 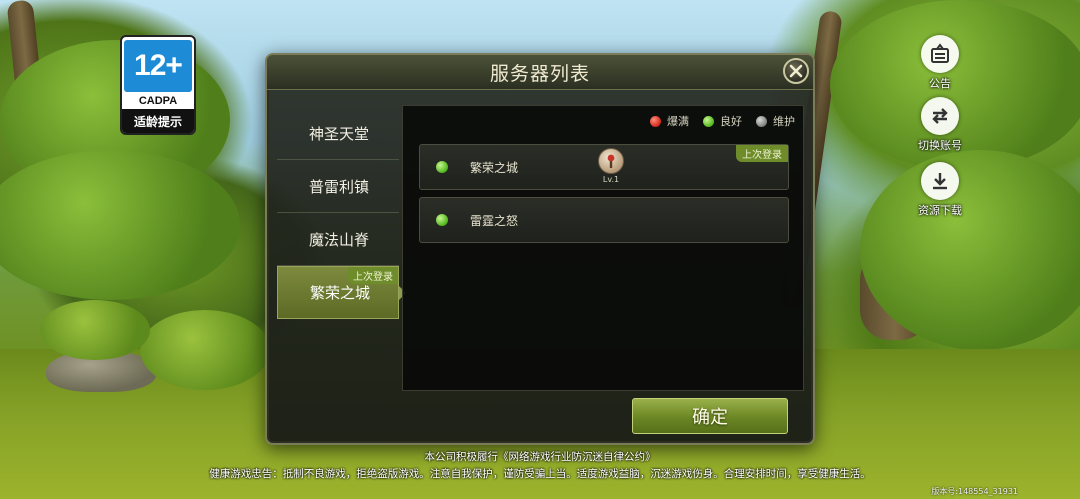 What do you see at coordinates (710, 416) in the screenshot?
I see `confirm-button: 确定` at bounding box center [710, 416].